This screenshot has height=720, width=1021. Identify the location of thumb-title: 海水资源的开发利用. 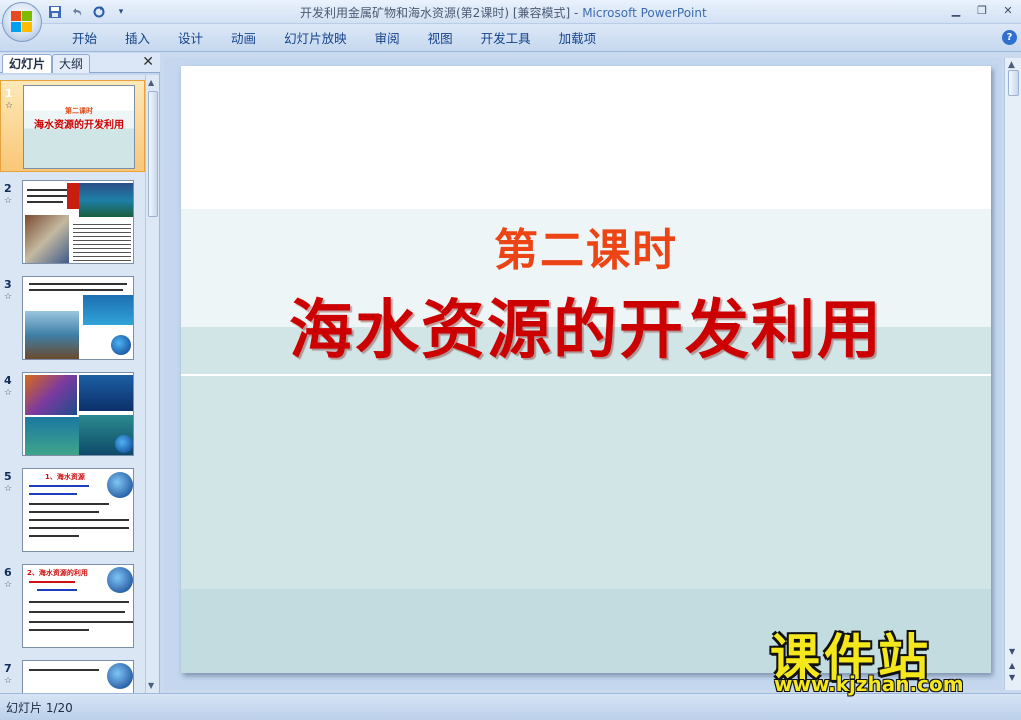
(79, 125).